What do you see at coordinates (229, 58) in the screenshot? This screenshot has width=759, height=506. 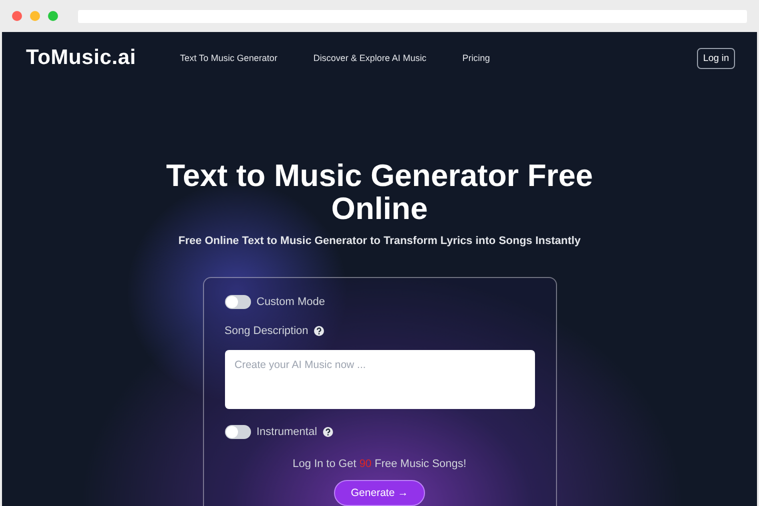 I see `nav-link: Text To Music Generator` at bounding box center [229, 58].